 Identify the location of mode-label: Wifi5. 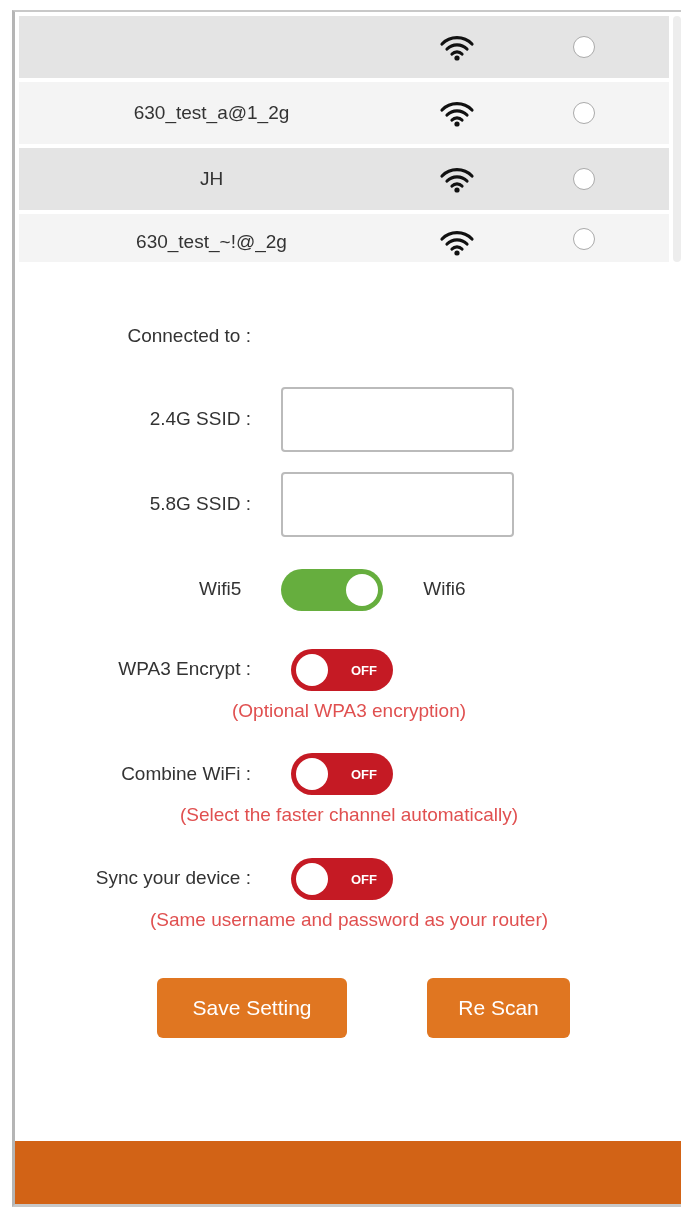
(220, 589).